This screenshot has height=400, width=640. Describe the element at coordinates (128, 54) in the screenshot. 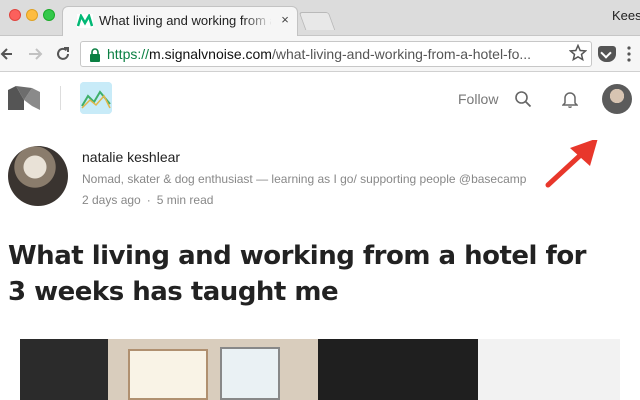

I see `url-protocol: https://` at that location.